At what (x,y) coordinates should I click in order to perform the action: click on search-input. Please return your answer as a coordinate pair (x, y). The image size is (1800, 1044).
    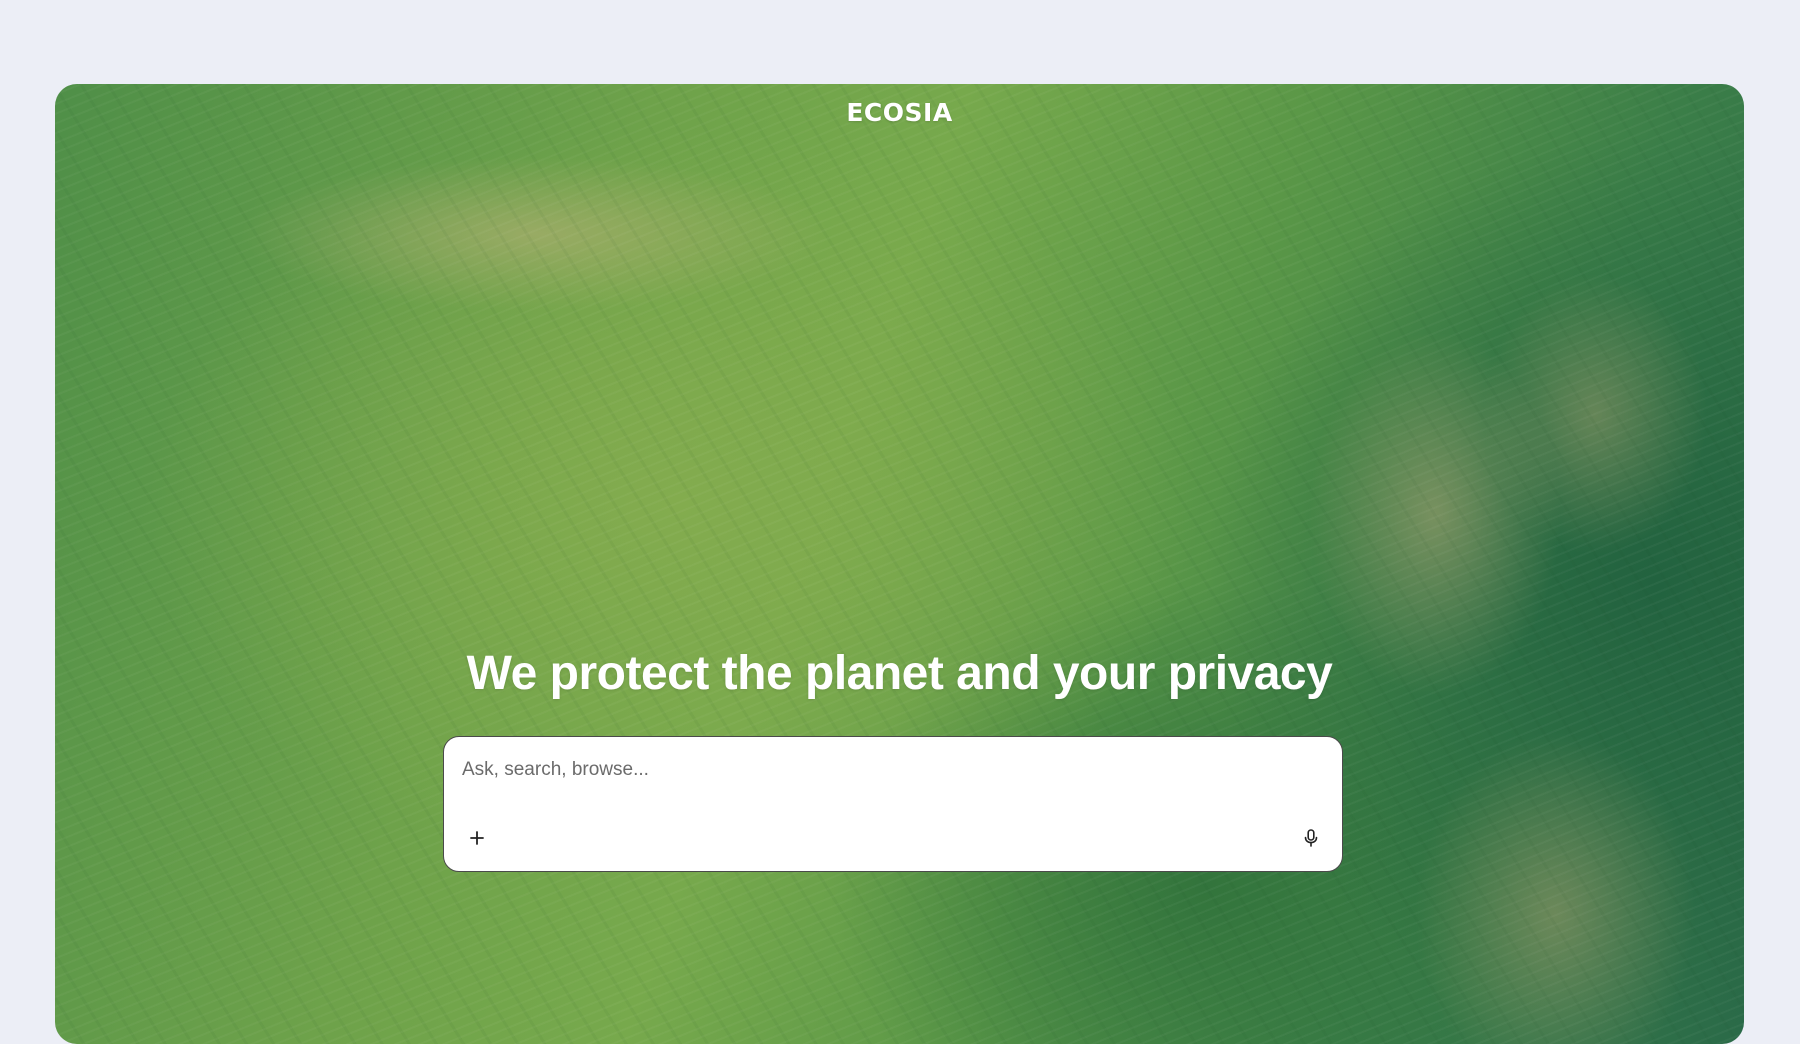
    Looking at the image, I should click on (882, 770).